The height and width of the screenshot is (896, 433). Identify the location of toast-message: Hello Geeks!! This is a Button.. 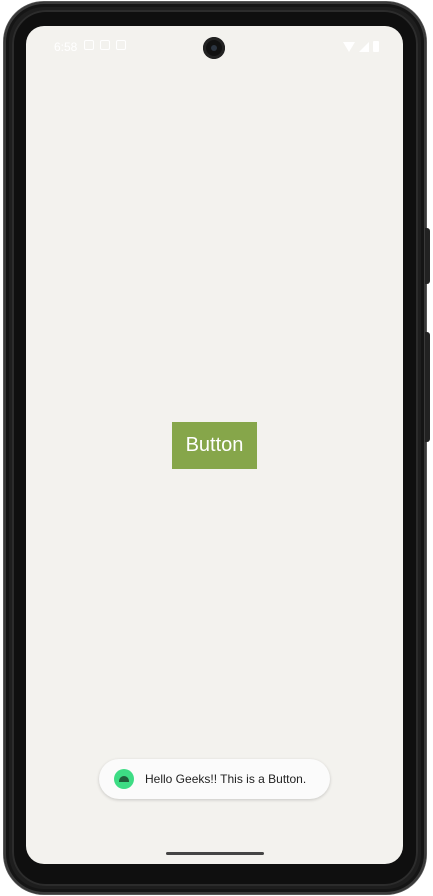
(214, 779).